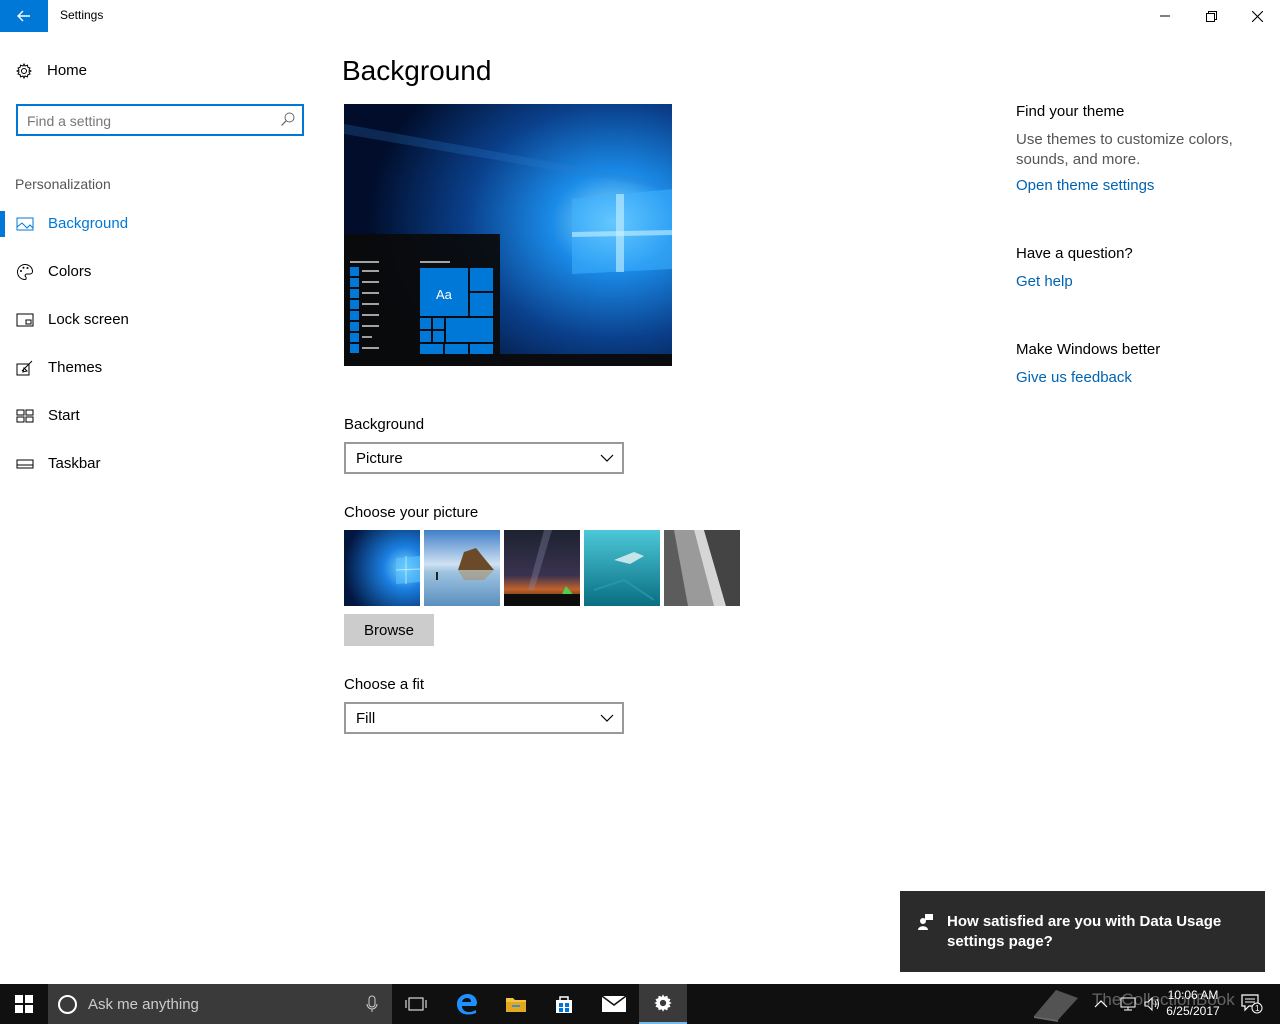  I want to click on microphone-icon, so click(372, 1004).